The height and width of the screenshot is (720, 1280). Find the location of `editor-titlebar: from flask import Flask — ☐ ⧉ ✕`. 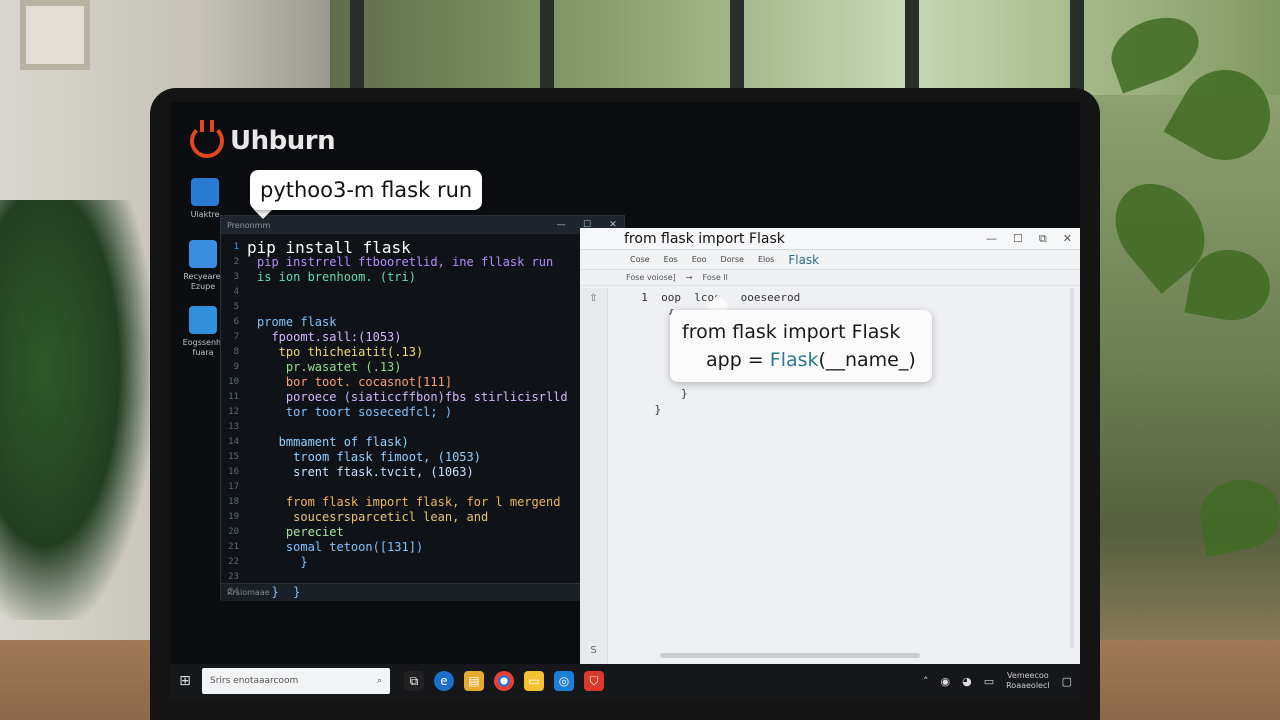

editor-titlebar: from flask import Flask — ☐ ⧉ ✕ is located at coordinates (830, 239).